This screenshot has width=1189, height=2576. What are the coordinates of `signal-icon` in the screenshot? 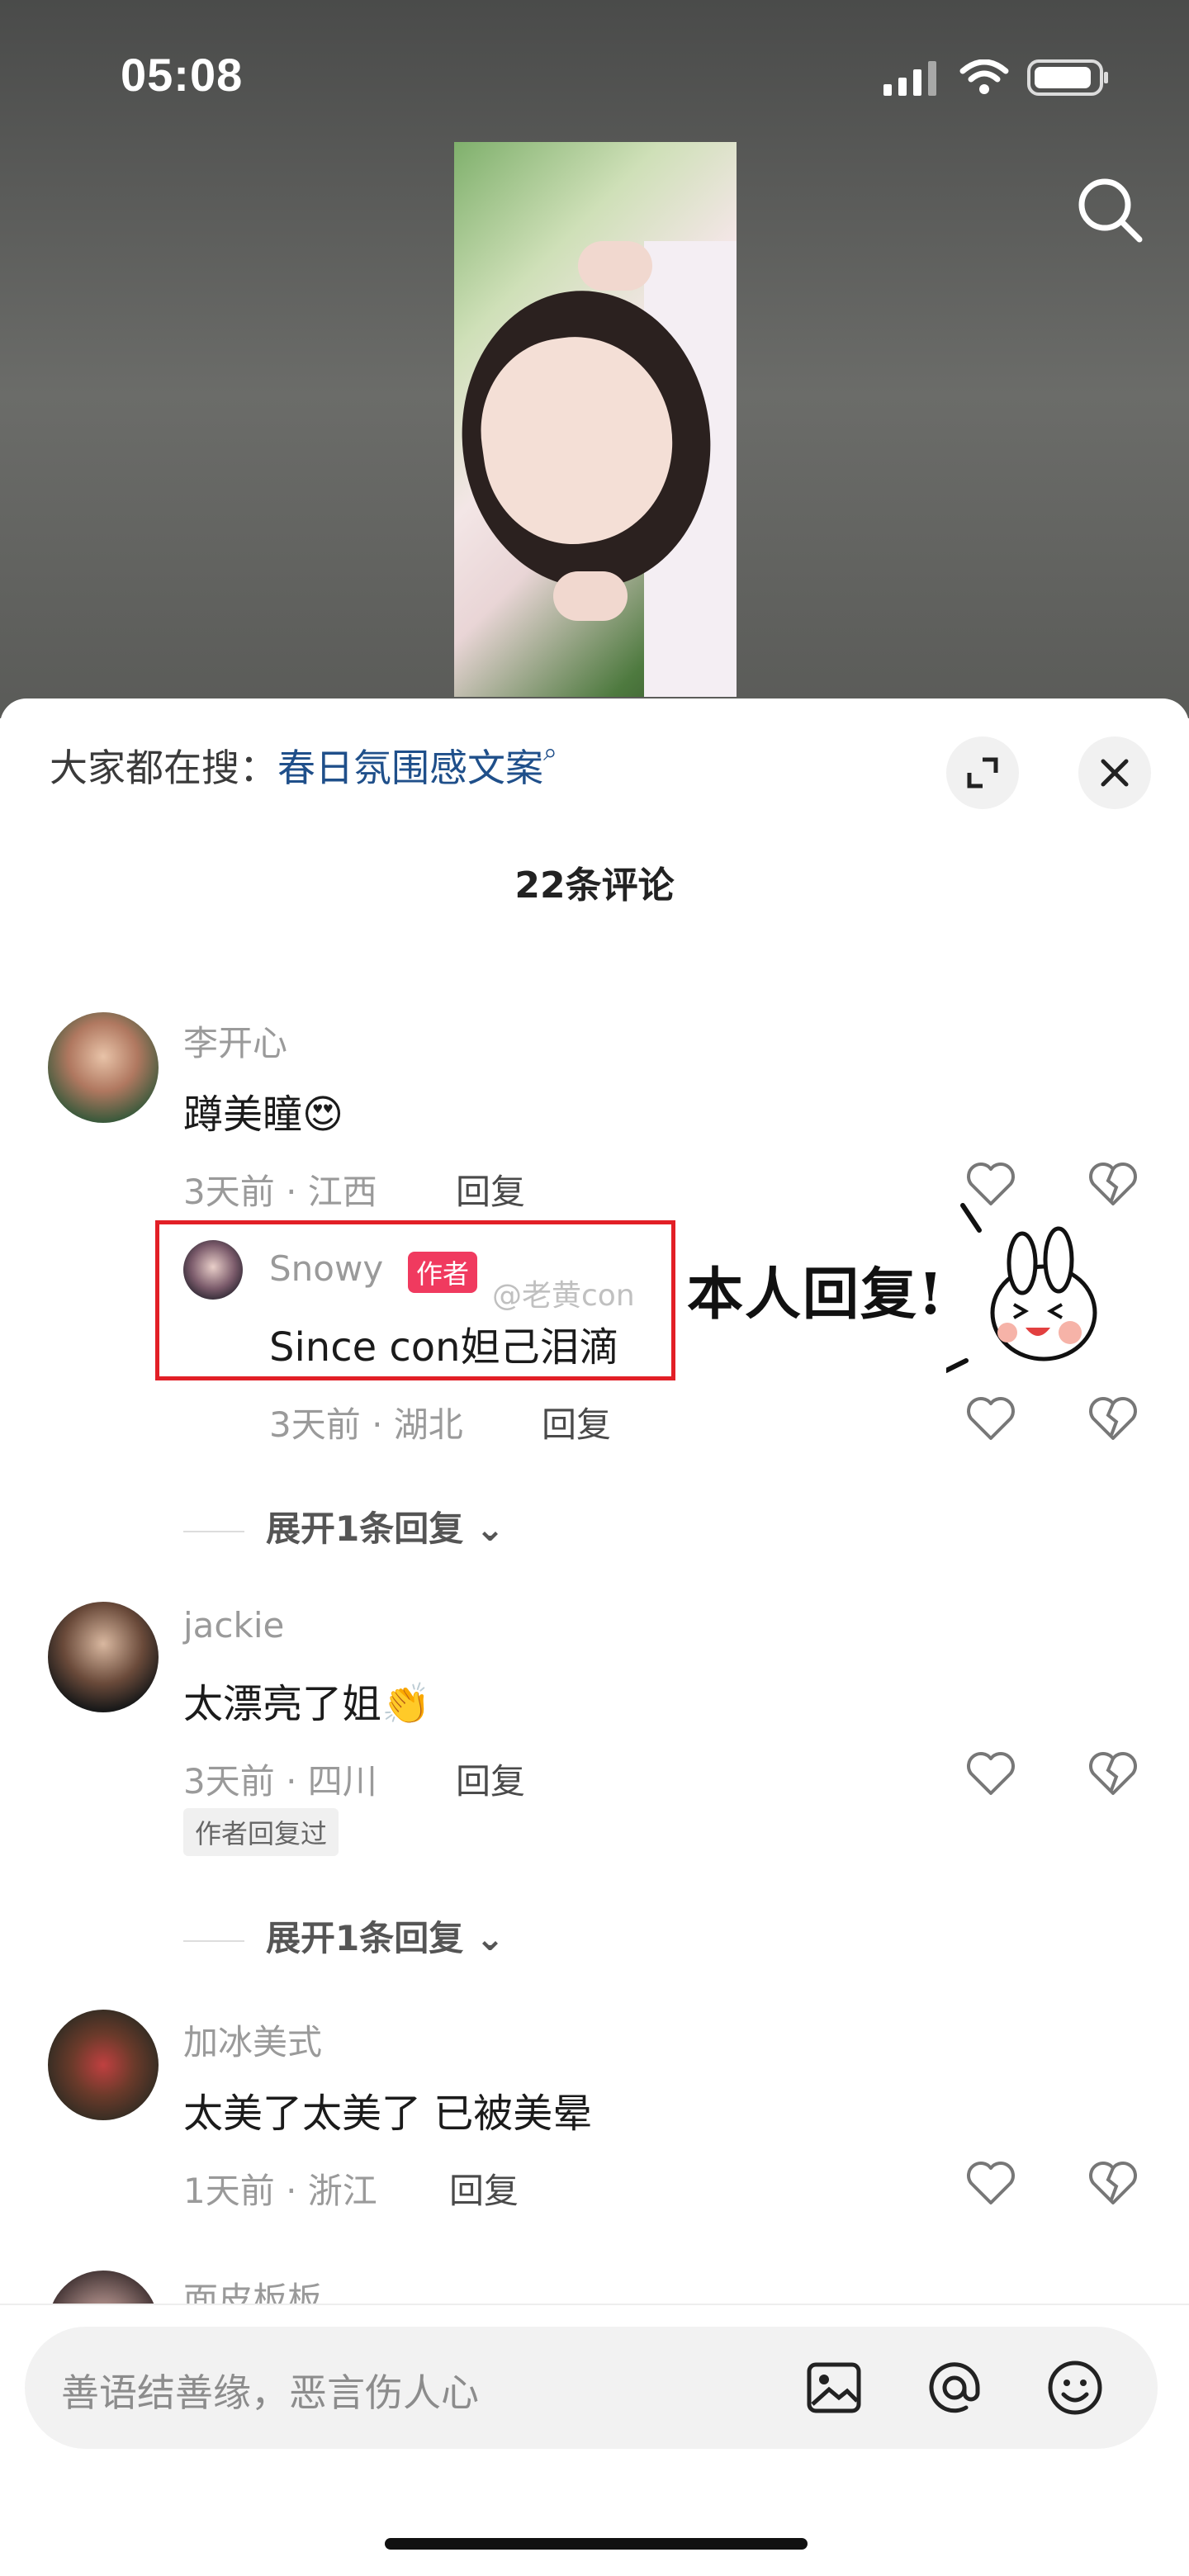 It's located at (909, 78).